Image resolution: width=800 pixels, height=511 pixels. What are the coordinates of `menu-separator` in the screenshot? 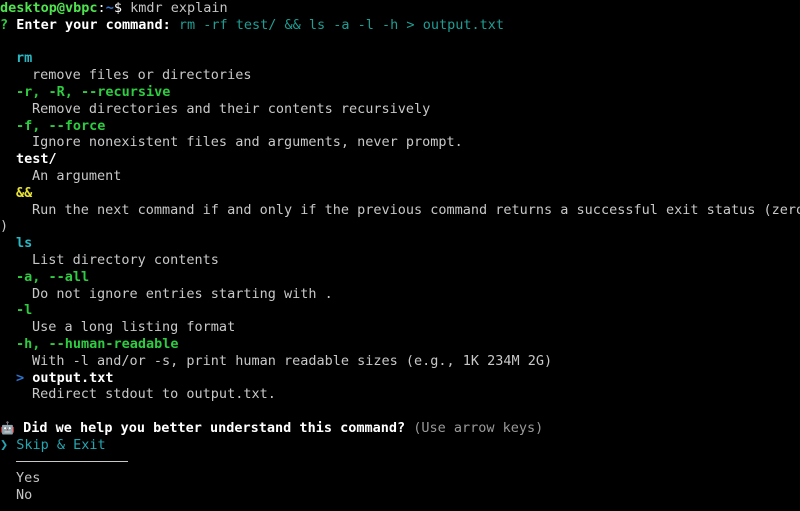 It's located at (400, 462).